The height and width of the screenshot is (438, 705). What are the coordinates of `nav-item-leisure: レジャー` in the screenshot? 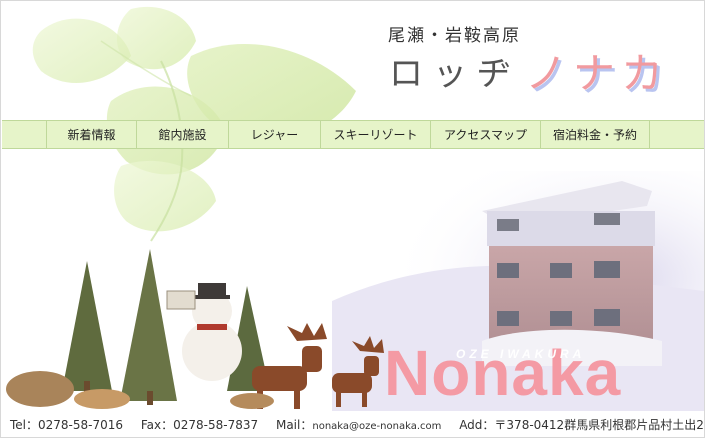 It's located at (274, 134).